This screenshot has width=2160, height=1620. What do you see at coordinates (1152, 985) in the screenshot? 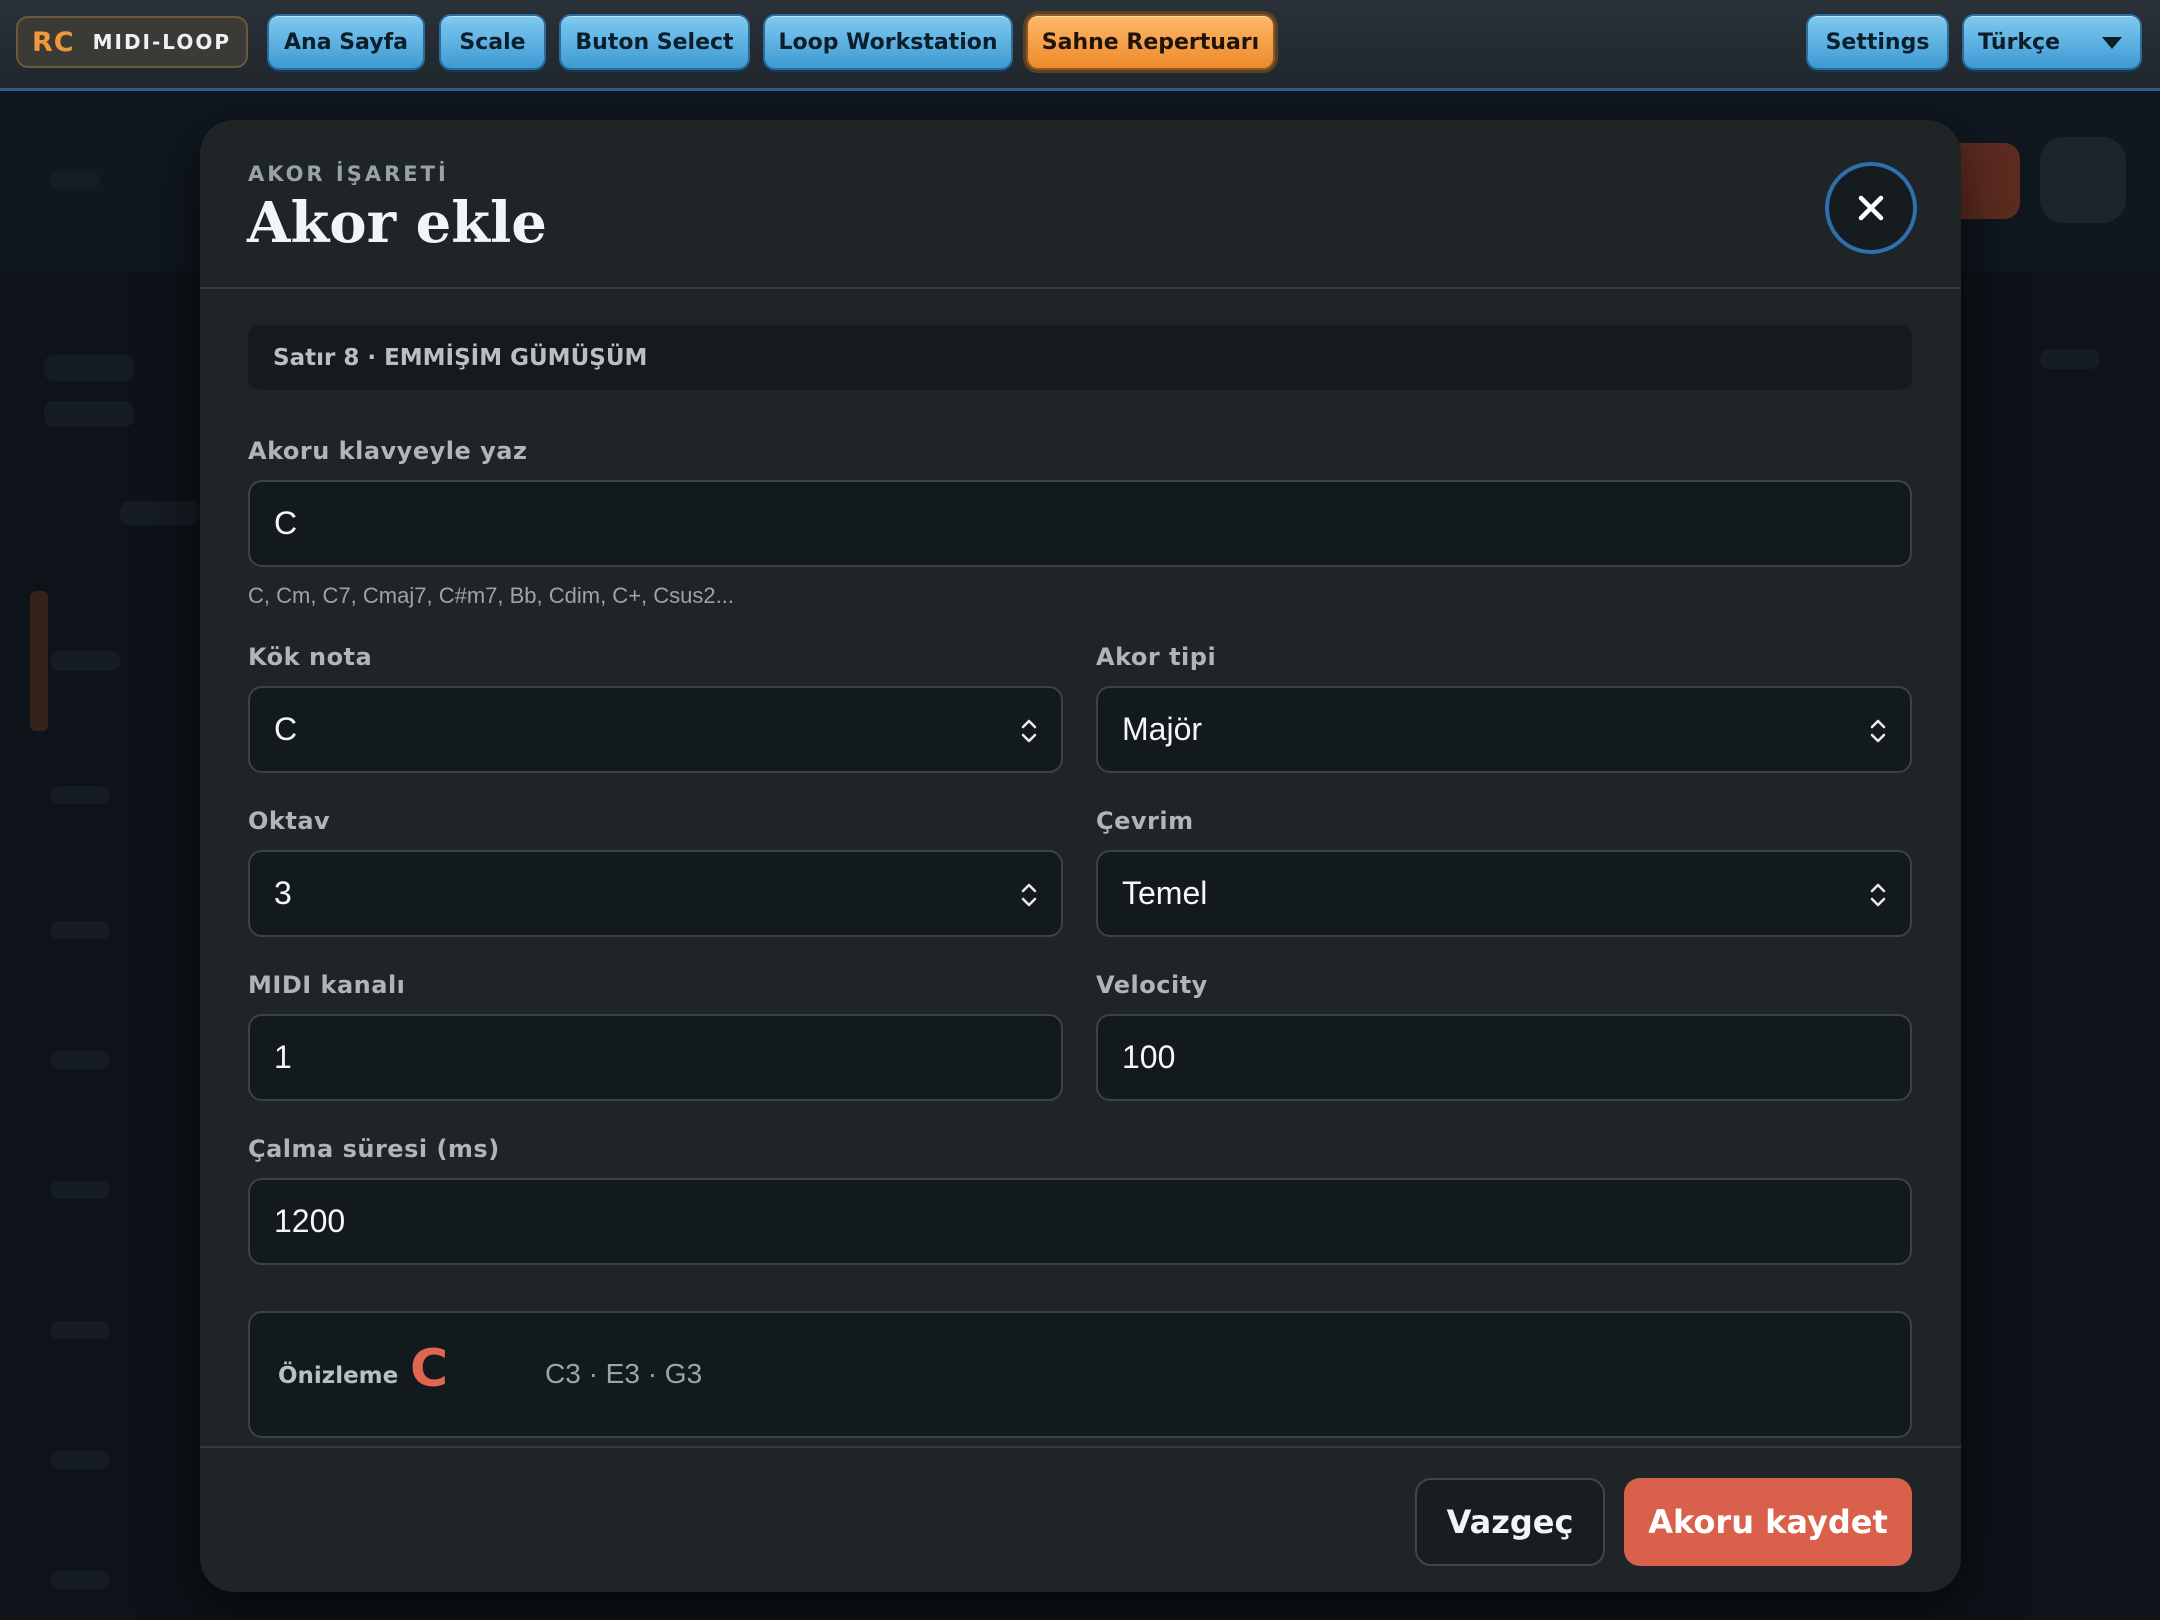
I see `velocity-label: Velocity` at bounding box center [1152, 985].